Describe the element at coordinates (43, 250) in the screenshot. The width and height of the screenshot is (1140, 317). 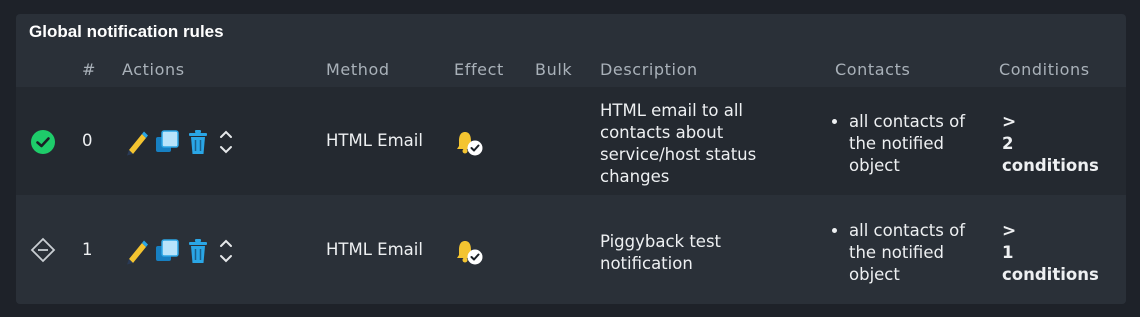
I see `disabled-status-icon` at that location.